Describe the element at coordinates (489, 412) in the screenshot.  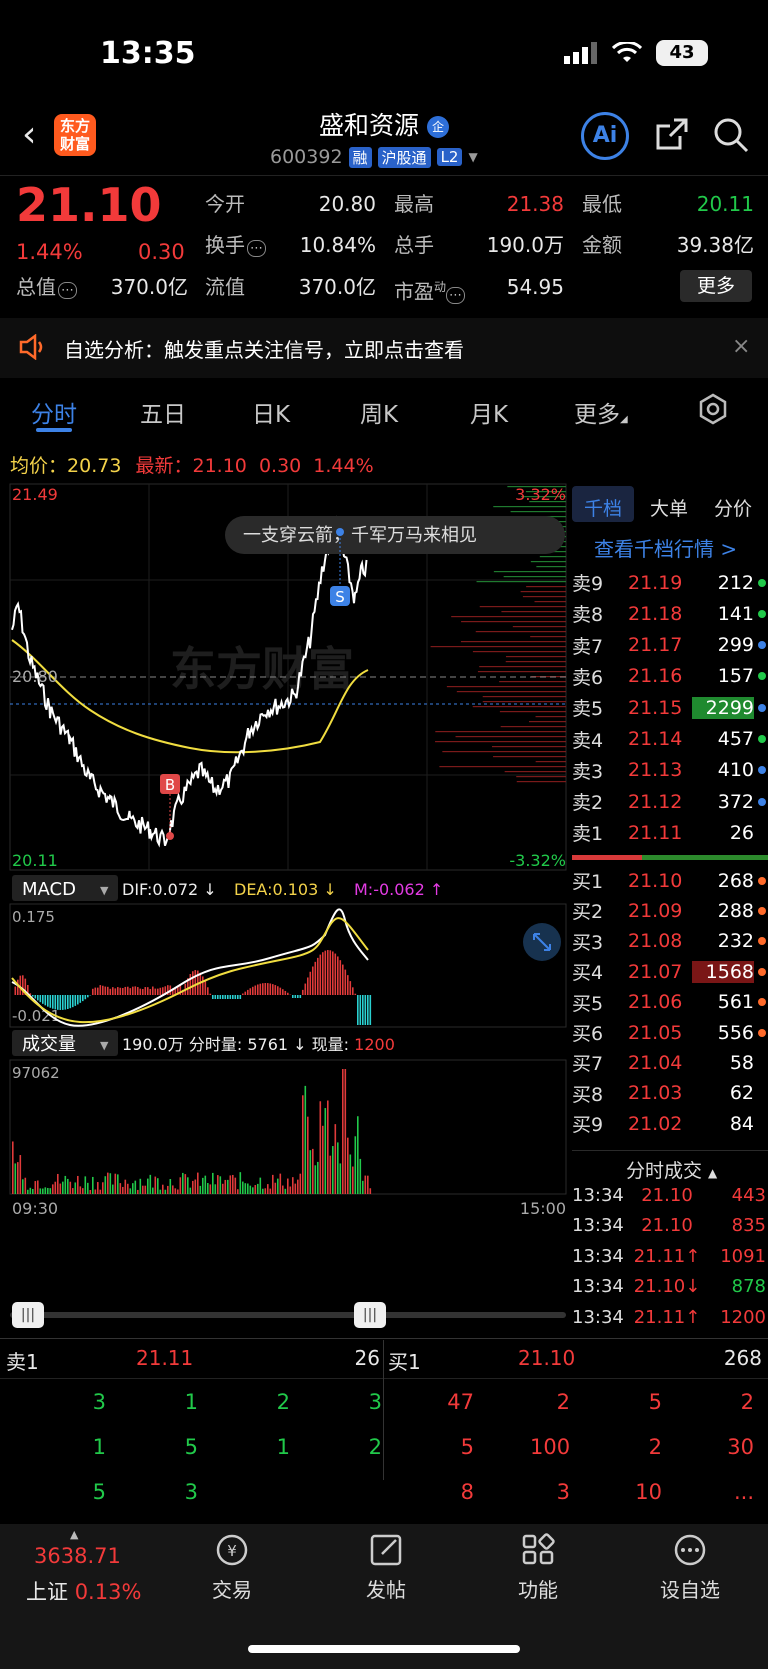
I see `tab-monthly-k: 月K` at that location.